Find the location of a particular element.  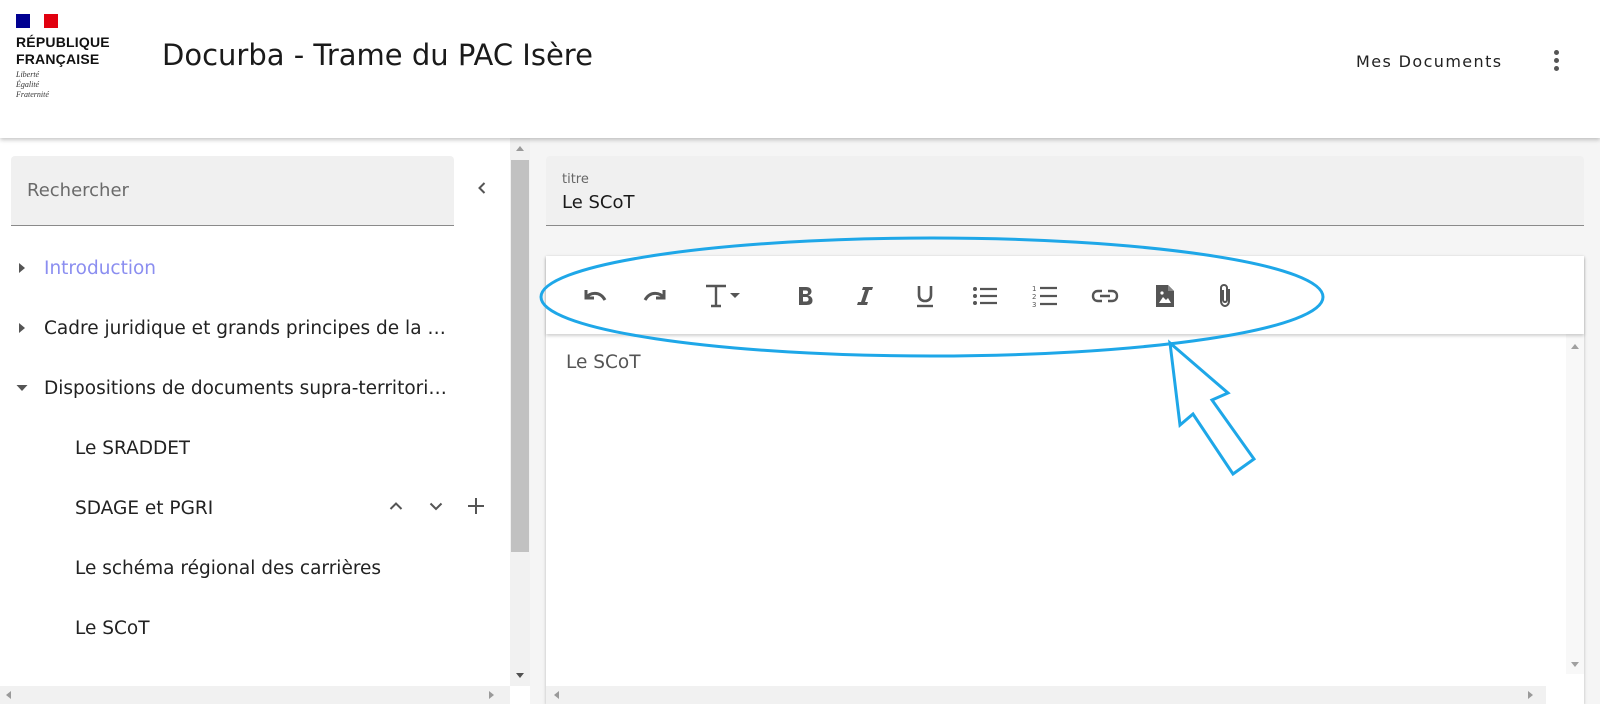

redo-icon is located at coordinates (655, 296).